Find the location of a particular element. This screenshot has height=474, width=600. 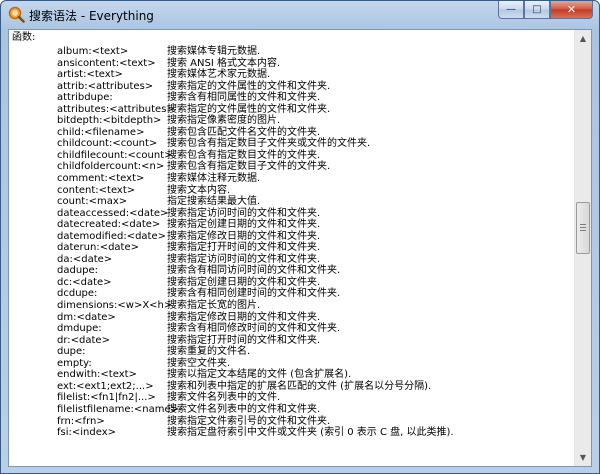

scroll-up-button: ▲ is located at coordinates (583, 38).